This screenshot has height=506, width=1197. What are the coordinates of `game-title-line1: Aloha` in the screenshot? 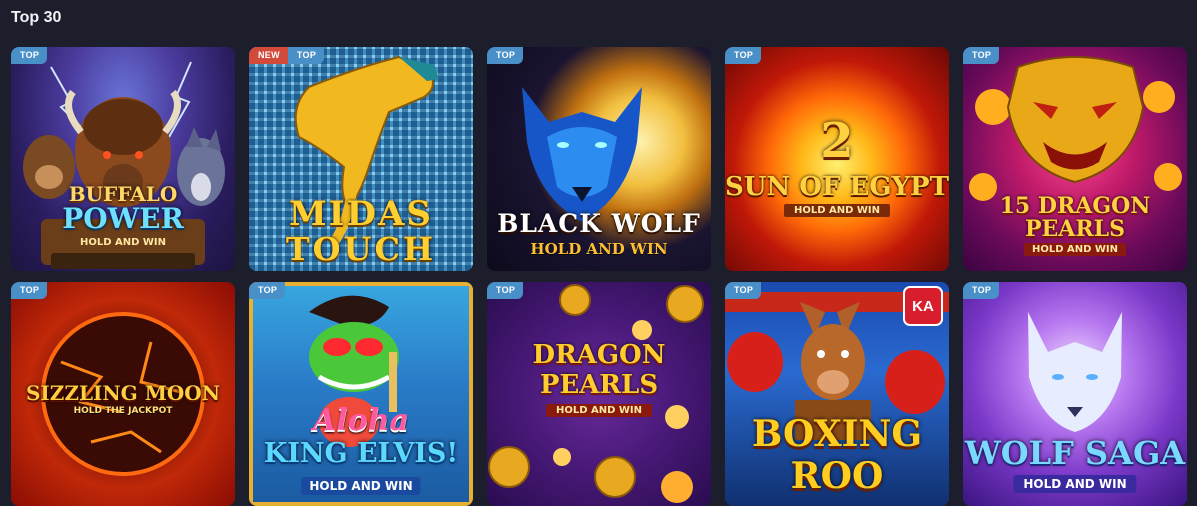 It's located at (361, 420).